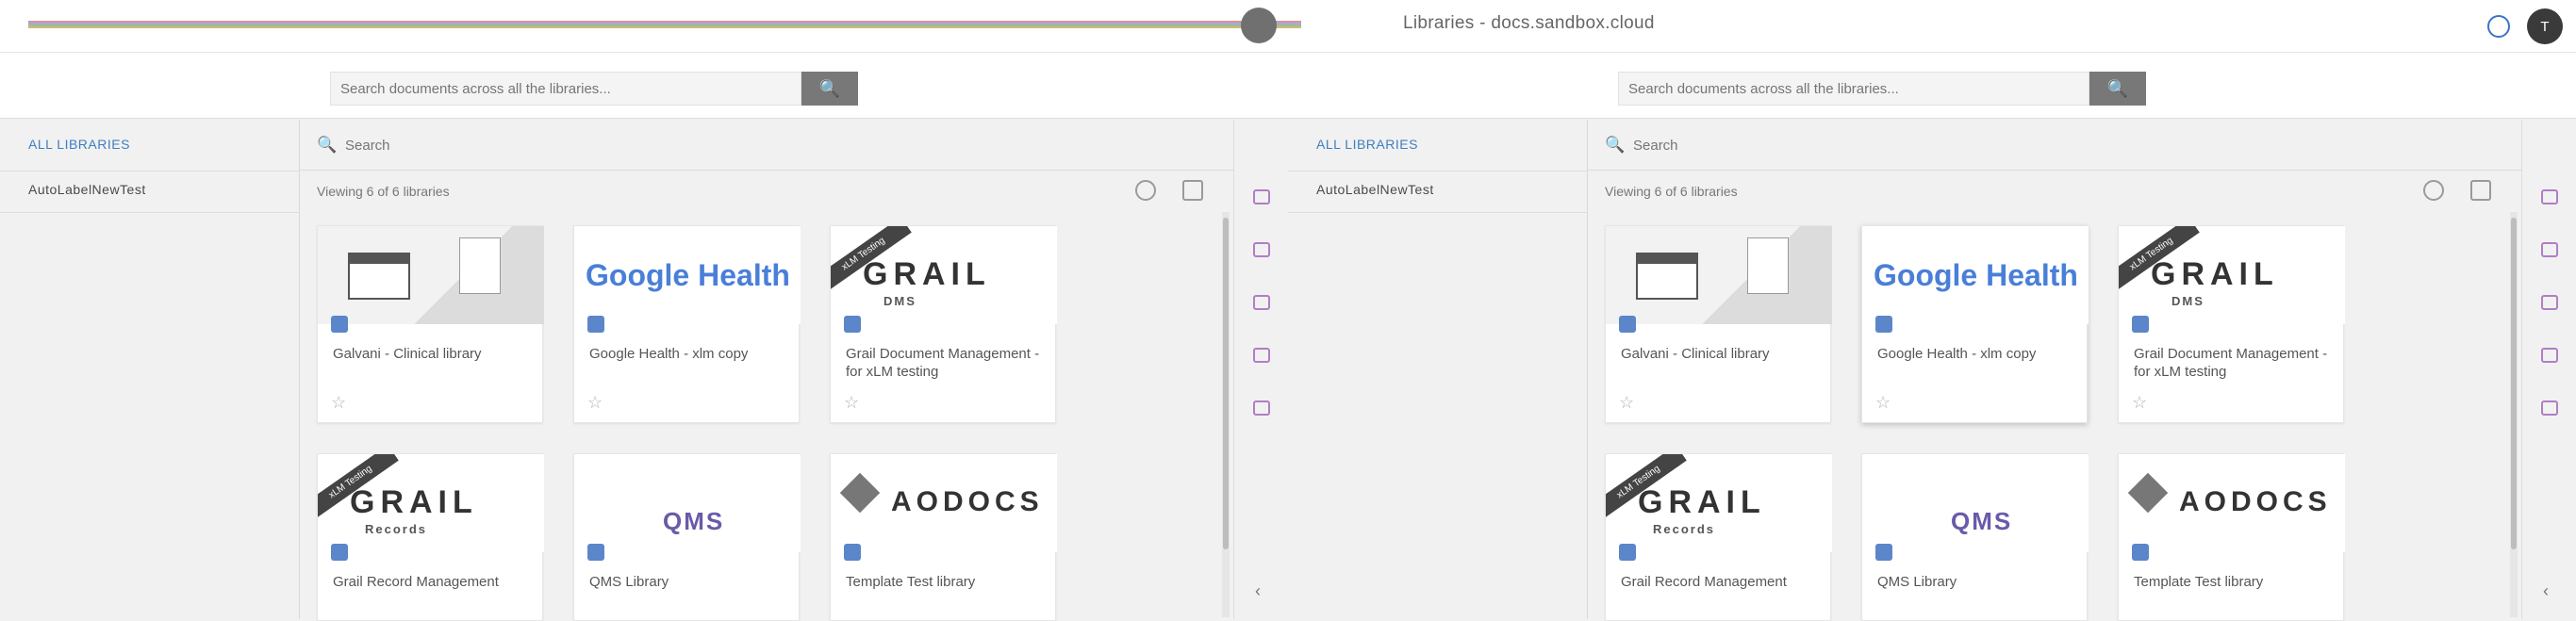 This screenshot has width=2576, height=621. What do you see at coordinates (431, 275) in the screenshot?
I see `library-thumbnail` at bounding box center [431, 275].